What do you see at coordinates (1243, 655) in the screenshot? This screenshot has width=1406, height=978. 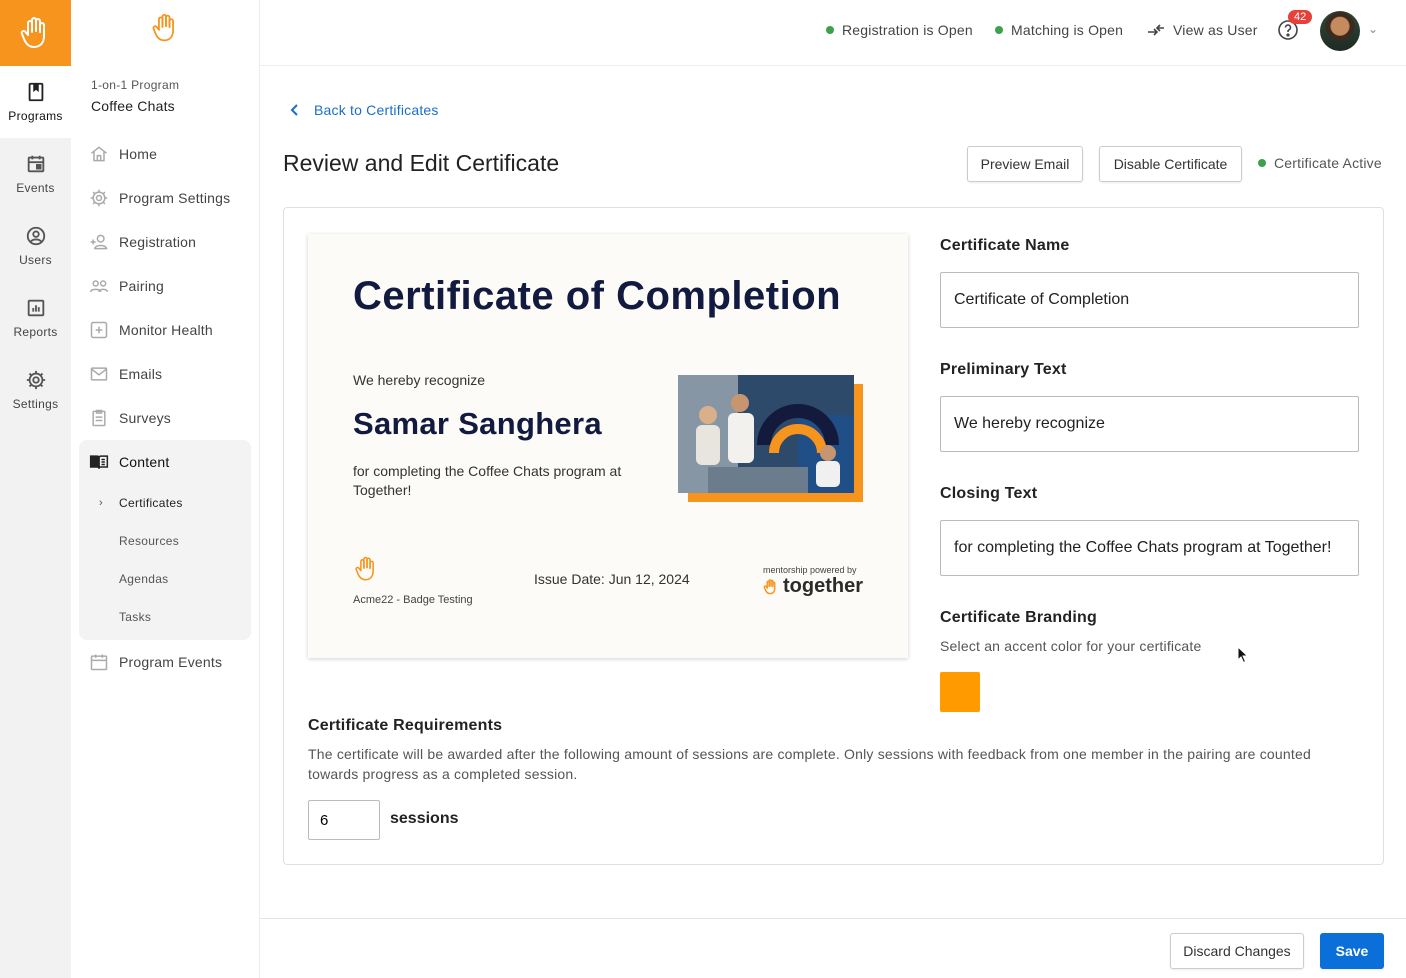 I see `mouse-cursor-icon` at bounding box center [1243, 655].